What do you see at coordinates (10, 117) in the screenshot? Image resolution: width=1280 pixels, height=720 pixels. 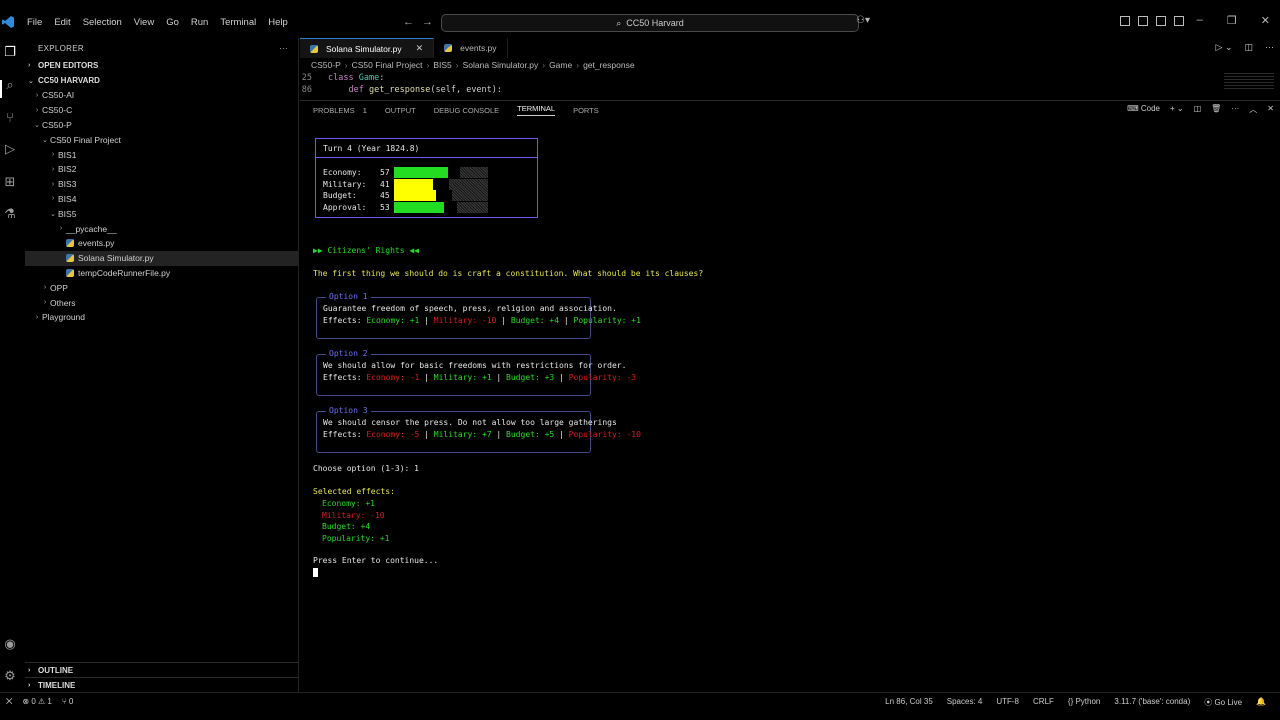 I see `source-control-icon: ⑂` at bounding box center [10, 117].